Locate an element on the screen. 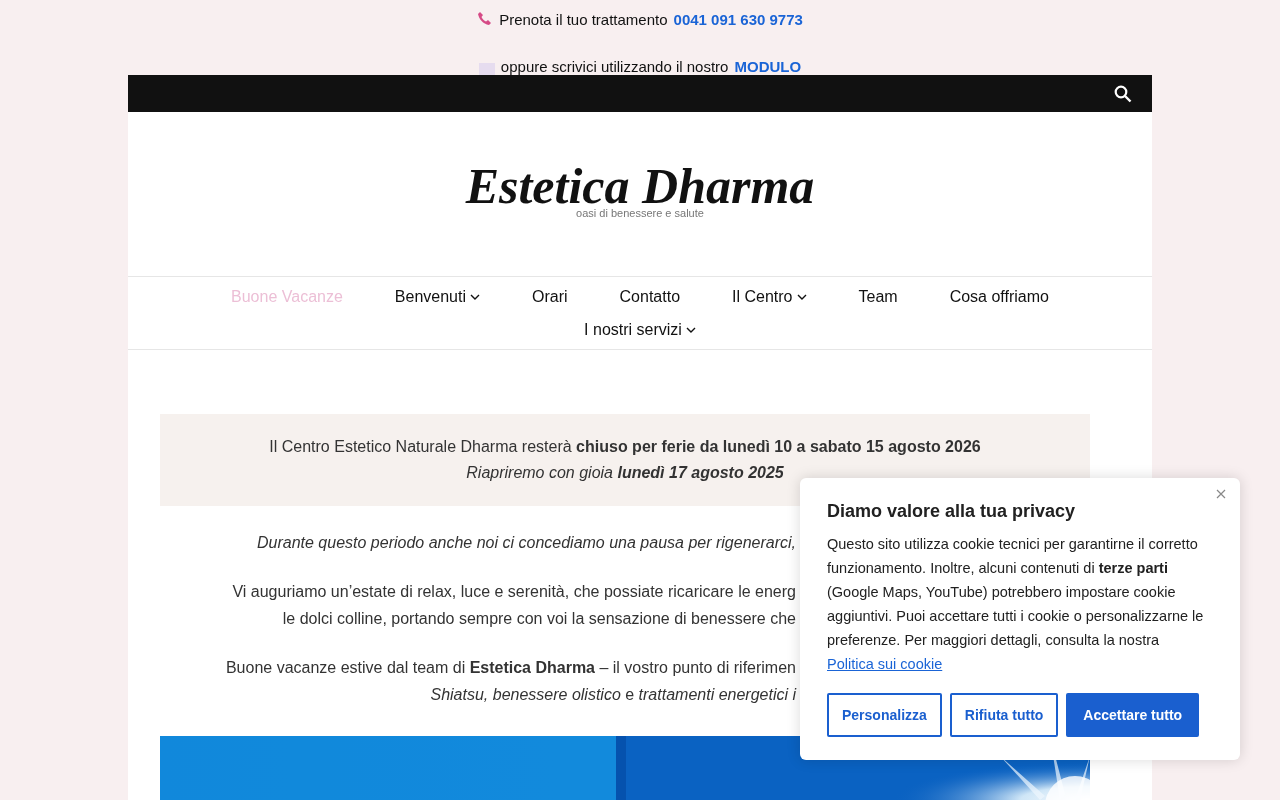  nav-item: Orari is located at coordinates (550, 296).